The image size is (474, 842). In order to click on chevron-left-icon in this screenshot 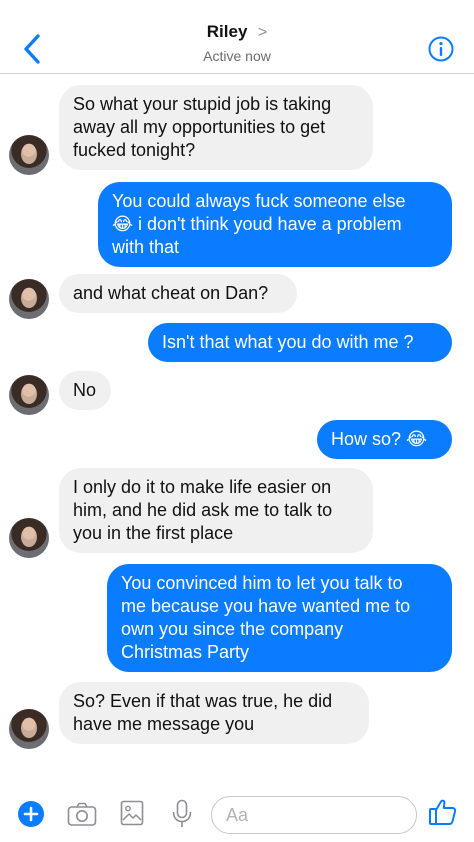, I will do `click(32, 49)`.